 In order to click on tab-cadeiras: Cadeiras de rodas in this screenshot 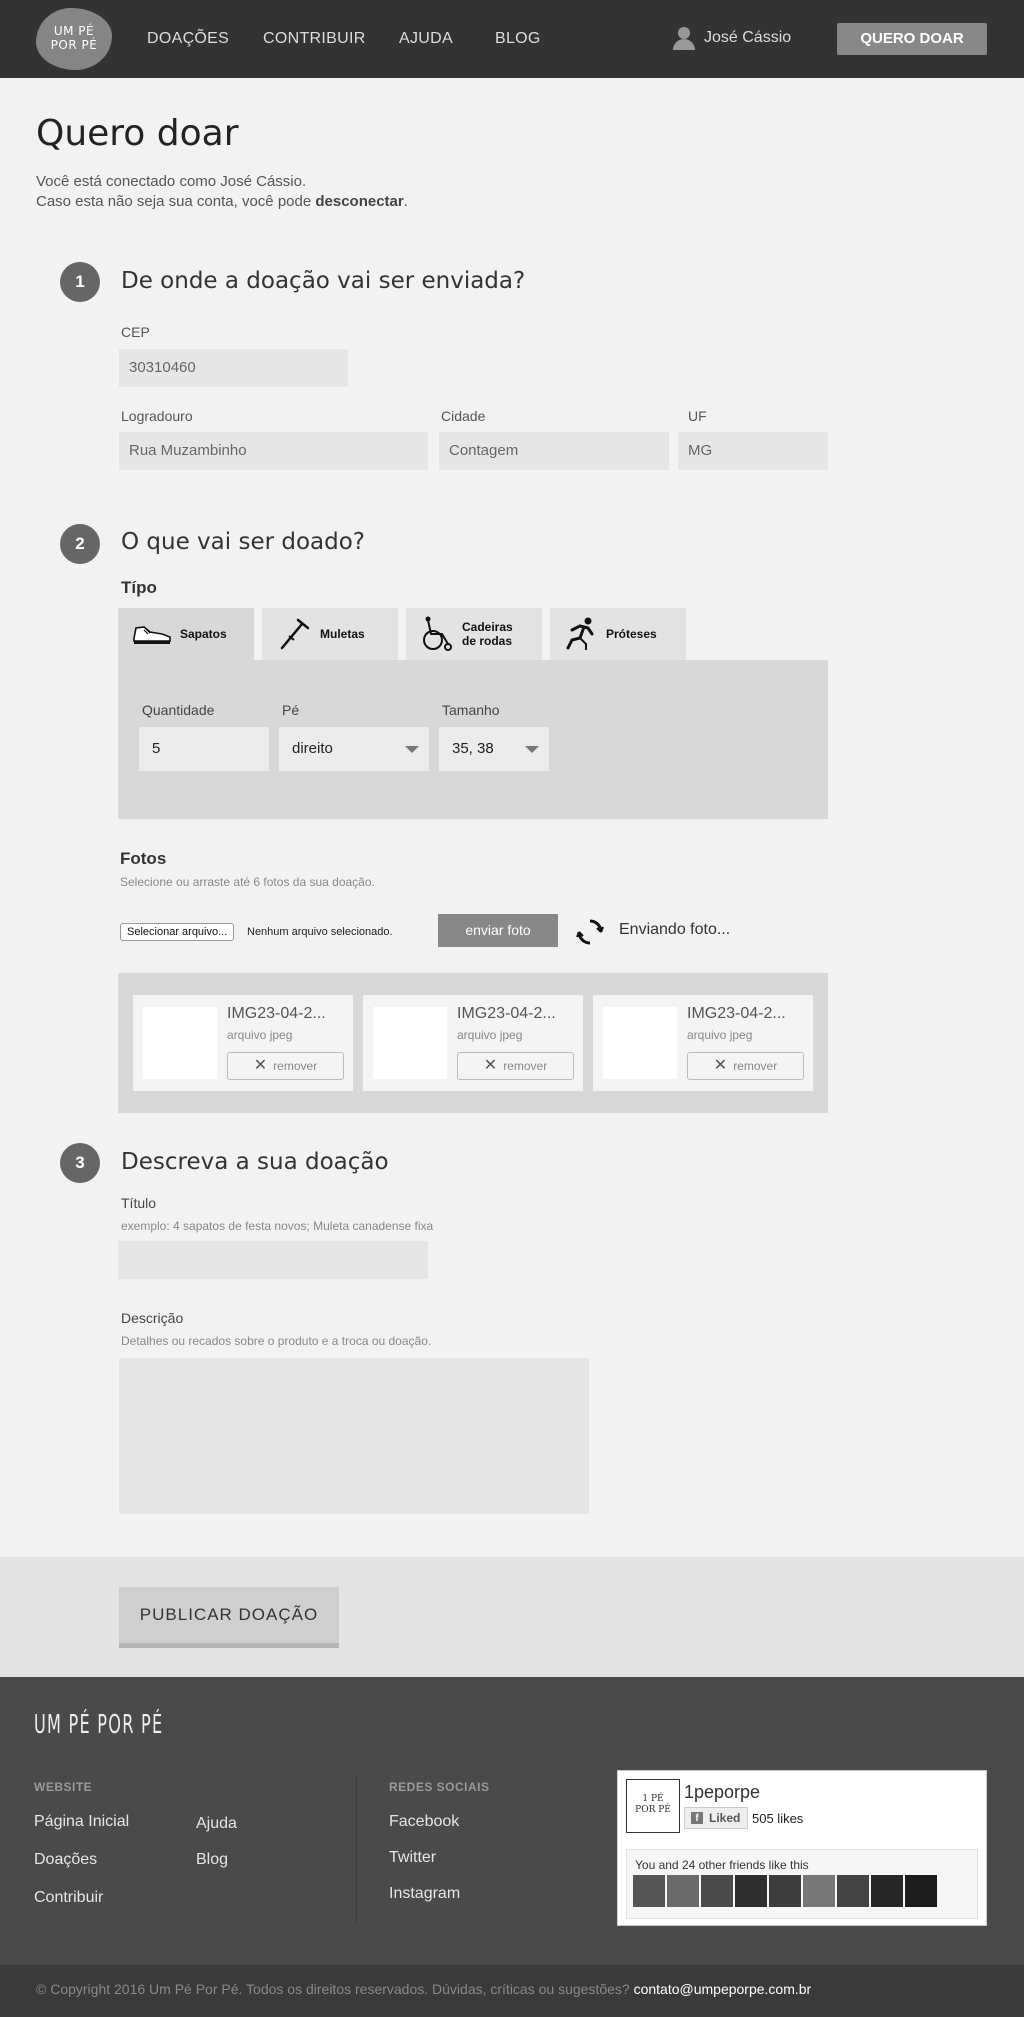, I will do `click(474, 634)`.